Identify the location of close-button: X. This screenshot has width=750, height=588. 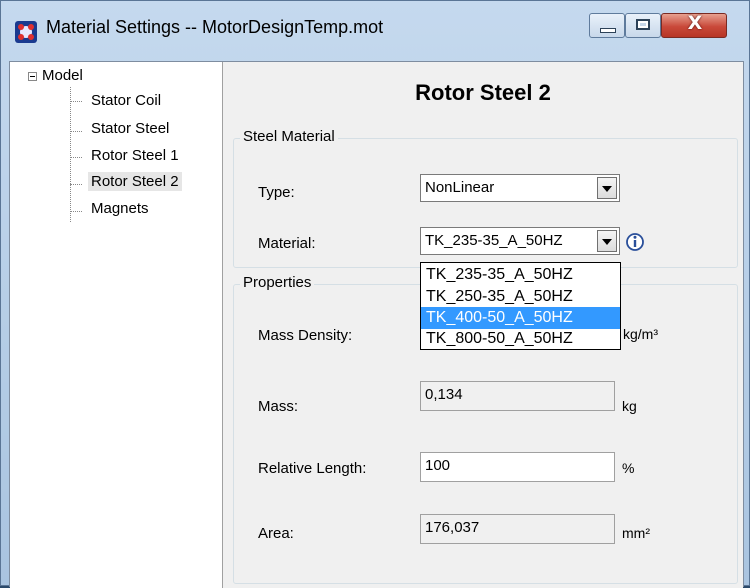
(694, 25).